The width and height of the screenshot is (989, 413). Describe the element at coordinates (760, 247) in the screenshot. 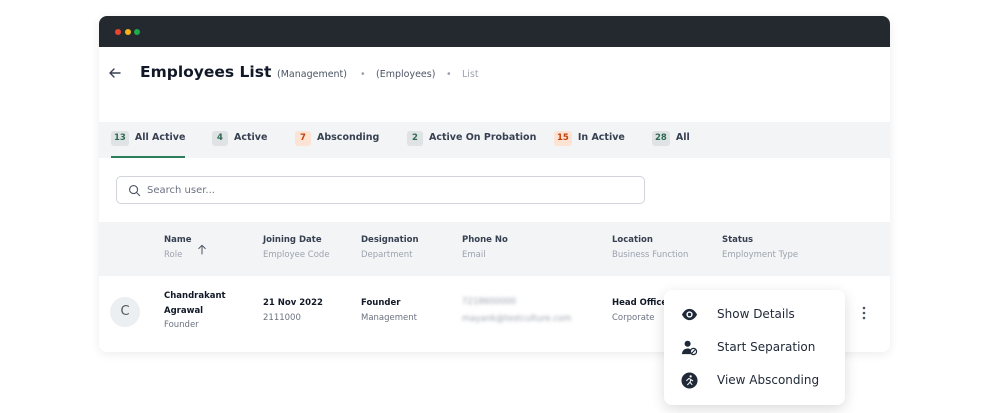

I see `column-header-status: Status Employment Type` at that location.